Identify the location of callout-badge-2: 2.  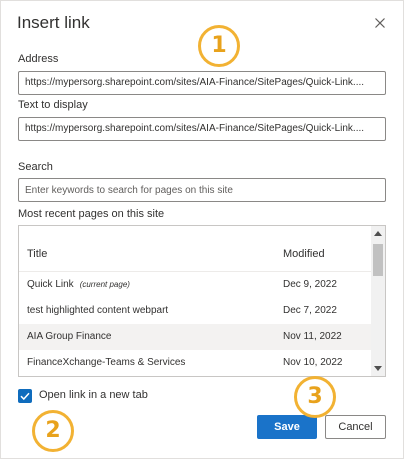
(53, 431).